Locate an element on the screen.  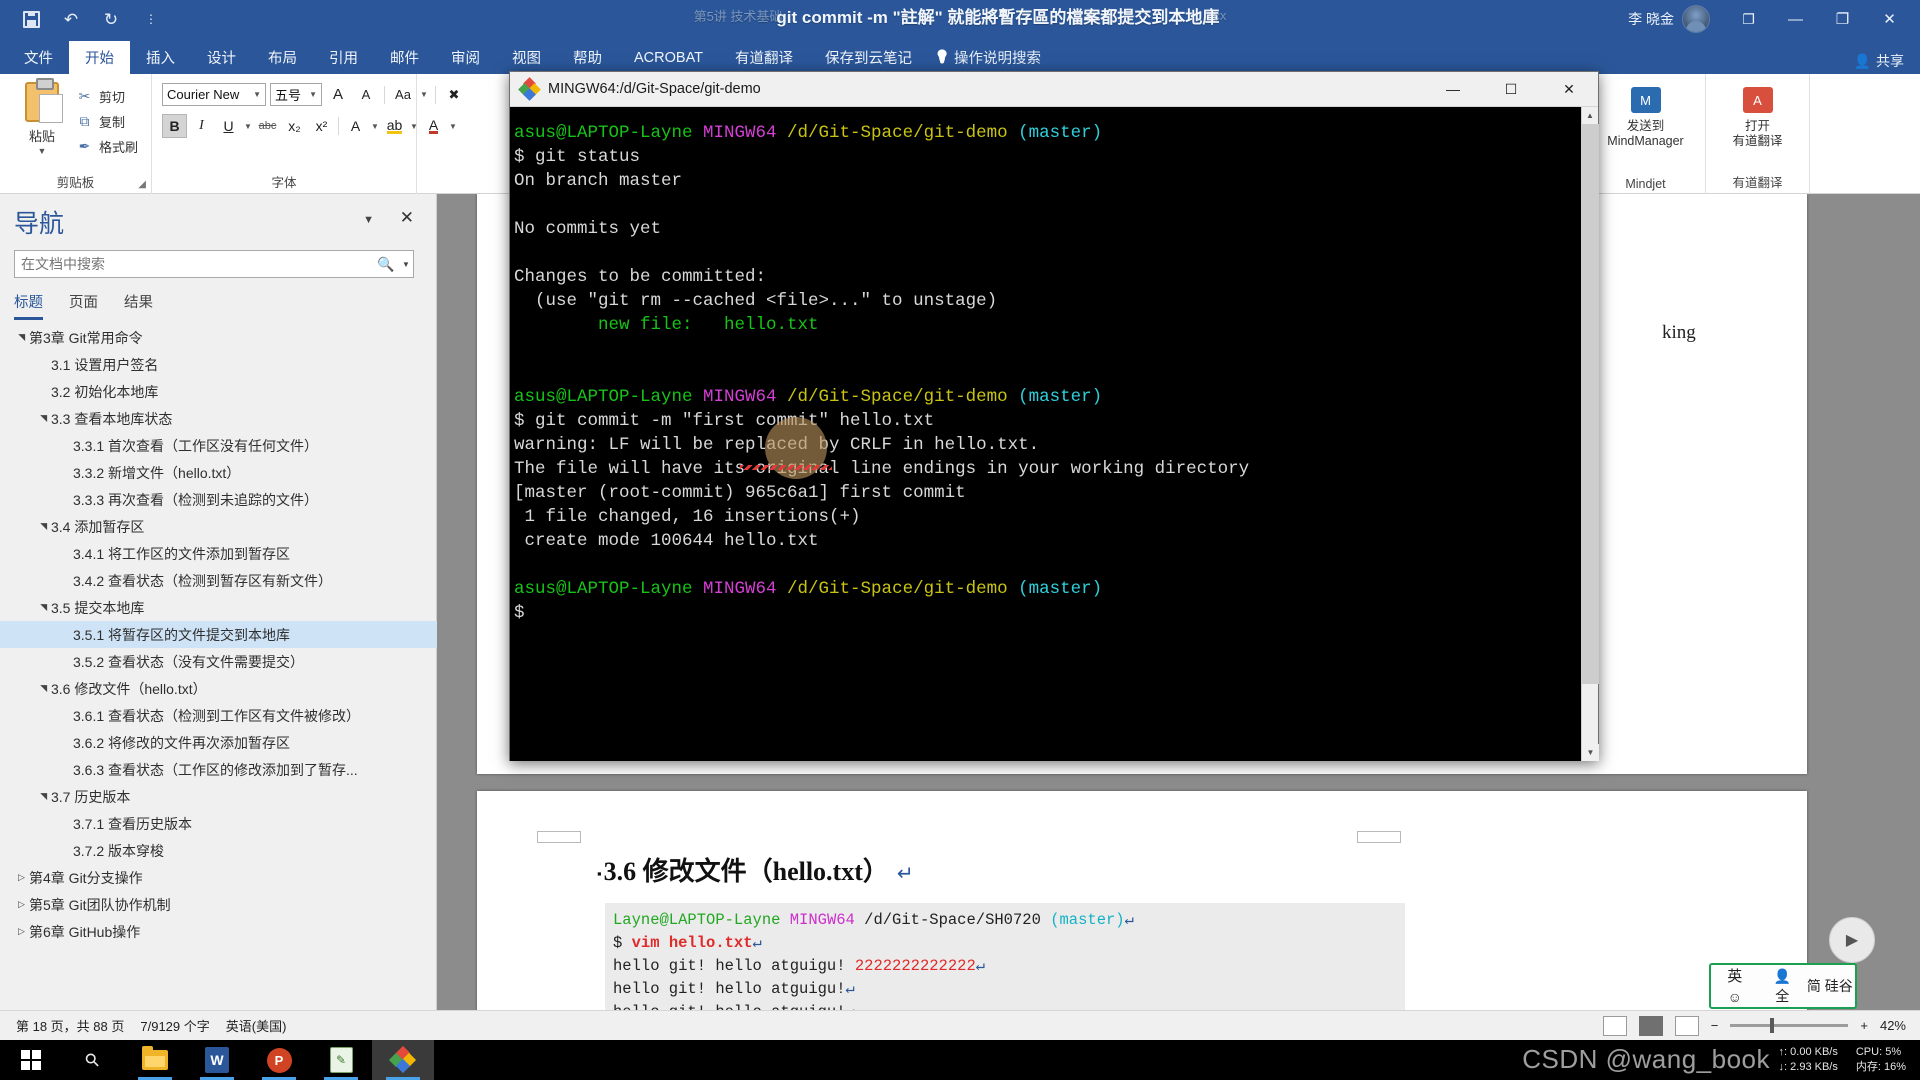
change-case-button: Aa is located at coordinates (403, 94).